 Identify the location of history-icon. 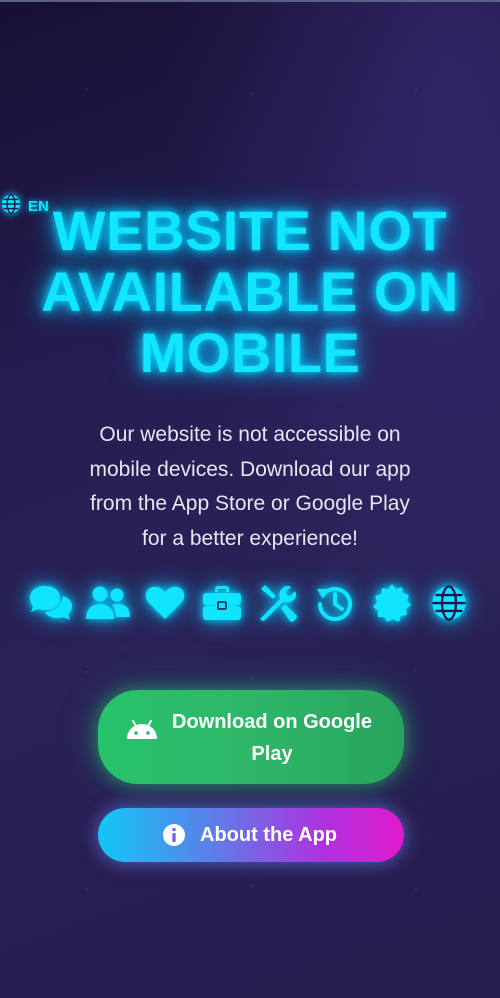
(335, 603).